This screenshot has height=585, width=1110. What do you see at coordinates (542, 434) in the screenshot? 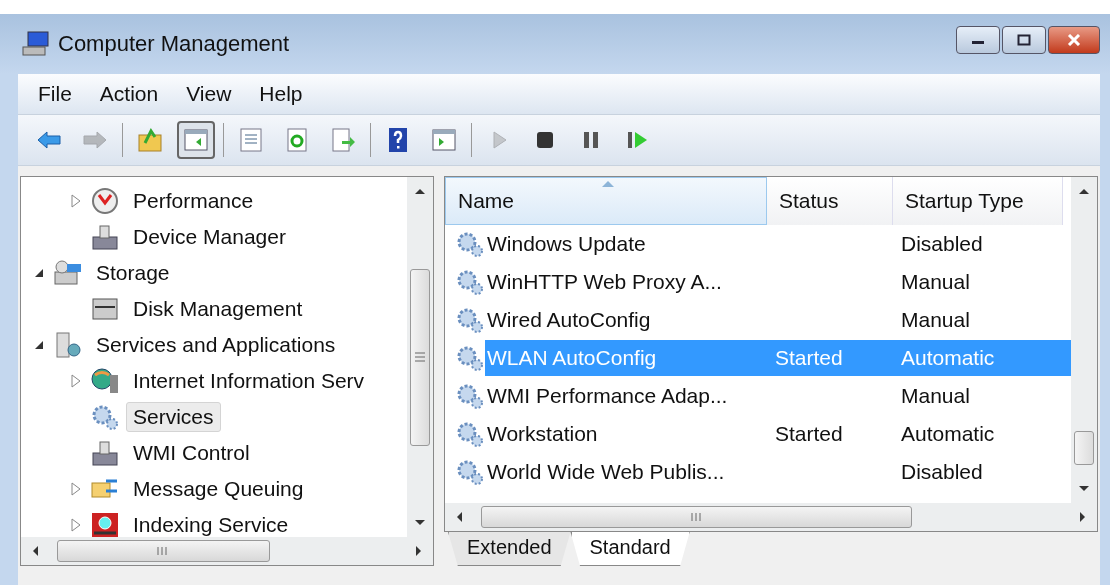
I see `service-name: Workstation` at bounding box center [542, 434].